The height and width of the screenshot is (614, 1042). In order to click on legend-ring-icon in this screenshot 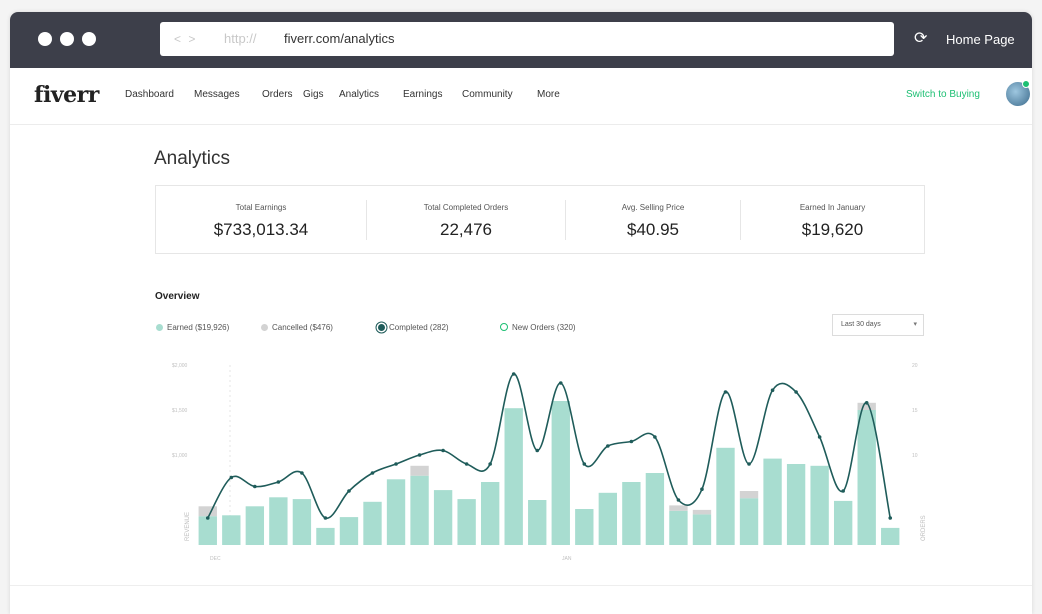, I will do `click(381, 327)`.